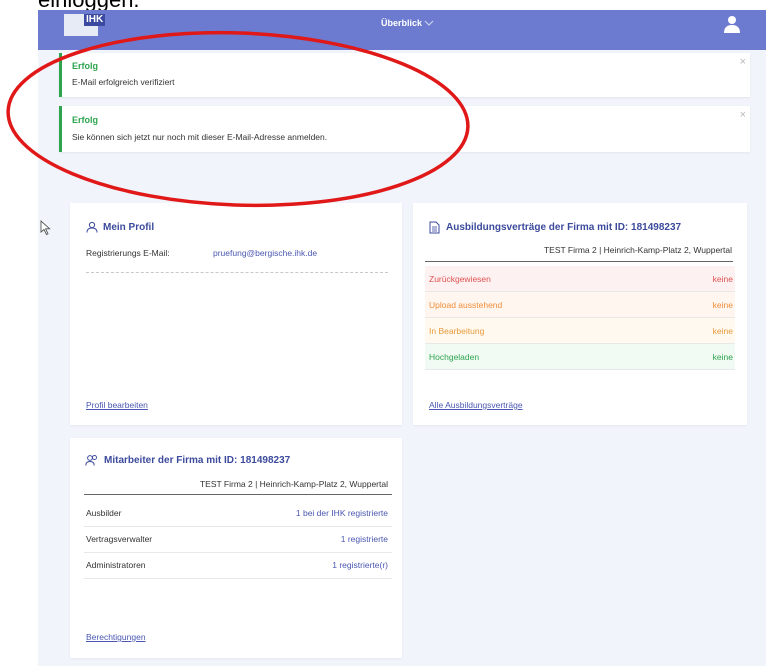 The height and width of the screenshot is (666, 766). What do you see at coordinates (401, 23) in the screenshot?
I see `nav-overview-title: Überblick` at bounding box center [401, 23].